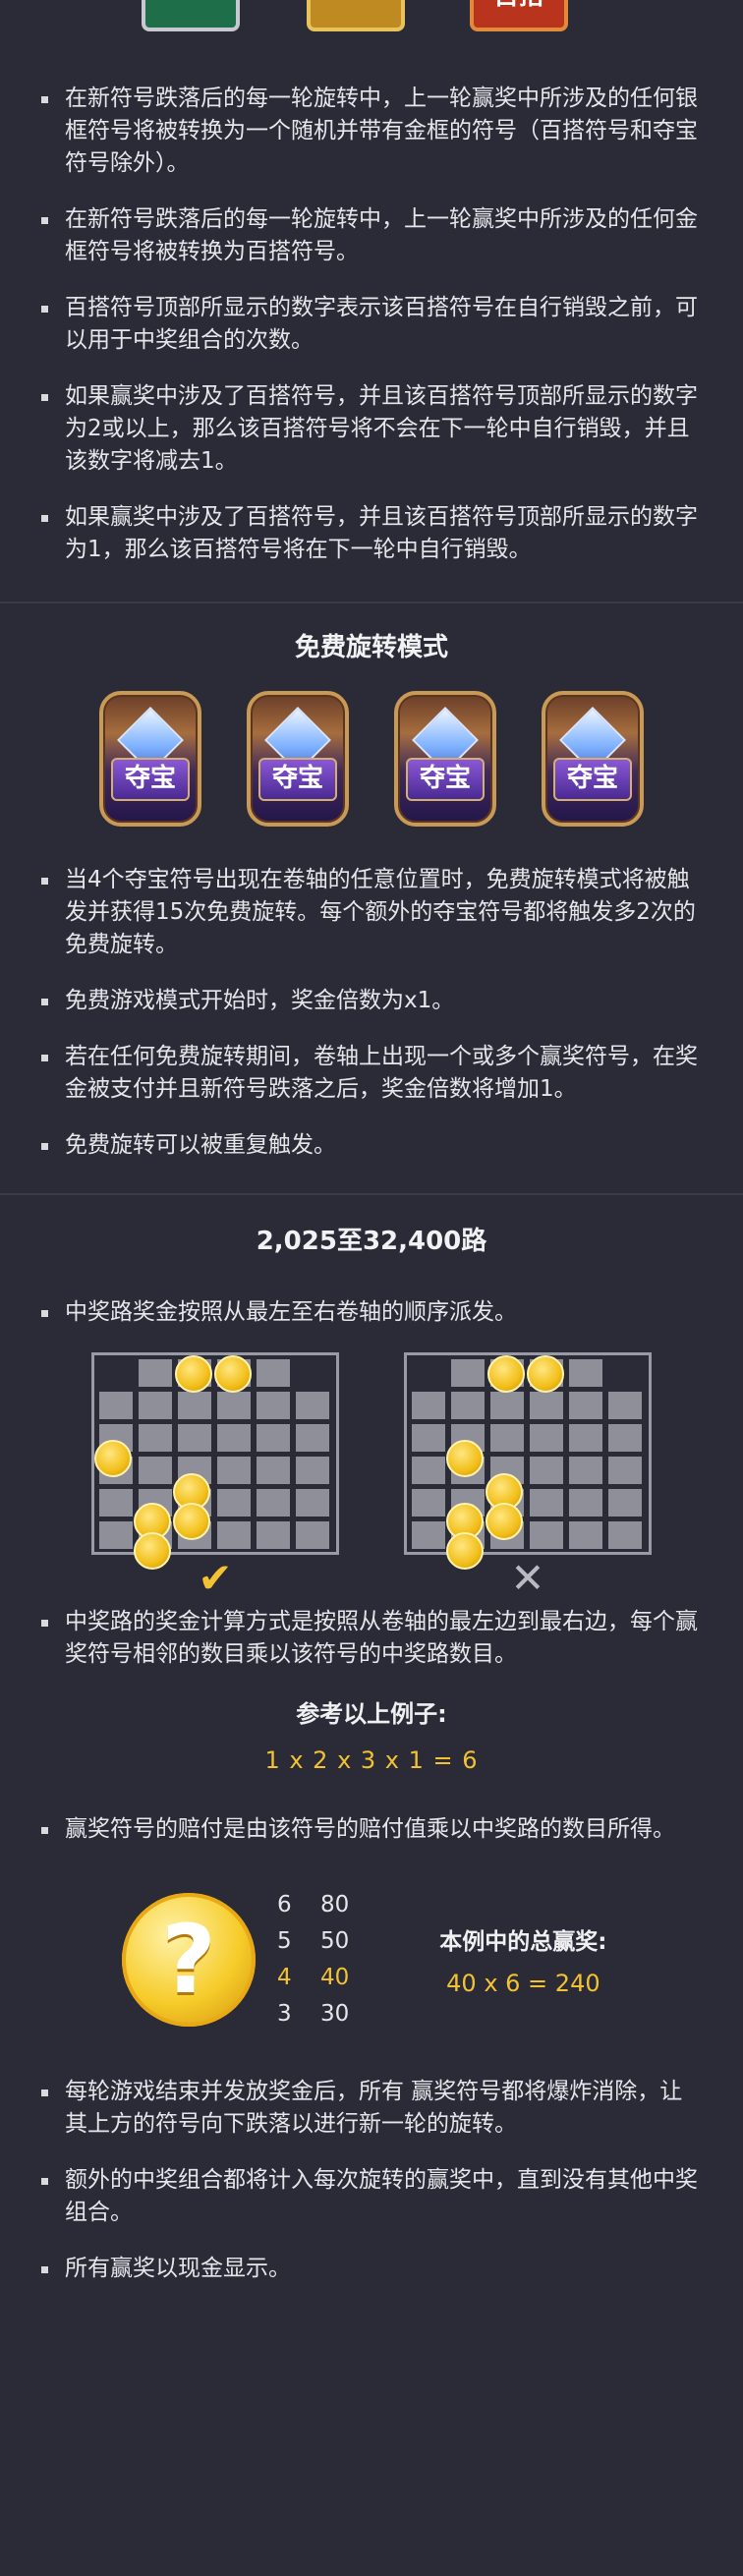 This screenshot has width=743, height=2576. What do you see at coordinates (335, 1905) in the screenshot?
I see `paytable-value: 80` at bounding box center [335, 1905].